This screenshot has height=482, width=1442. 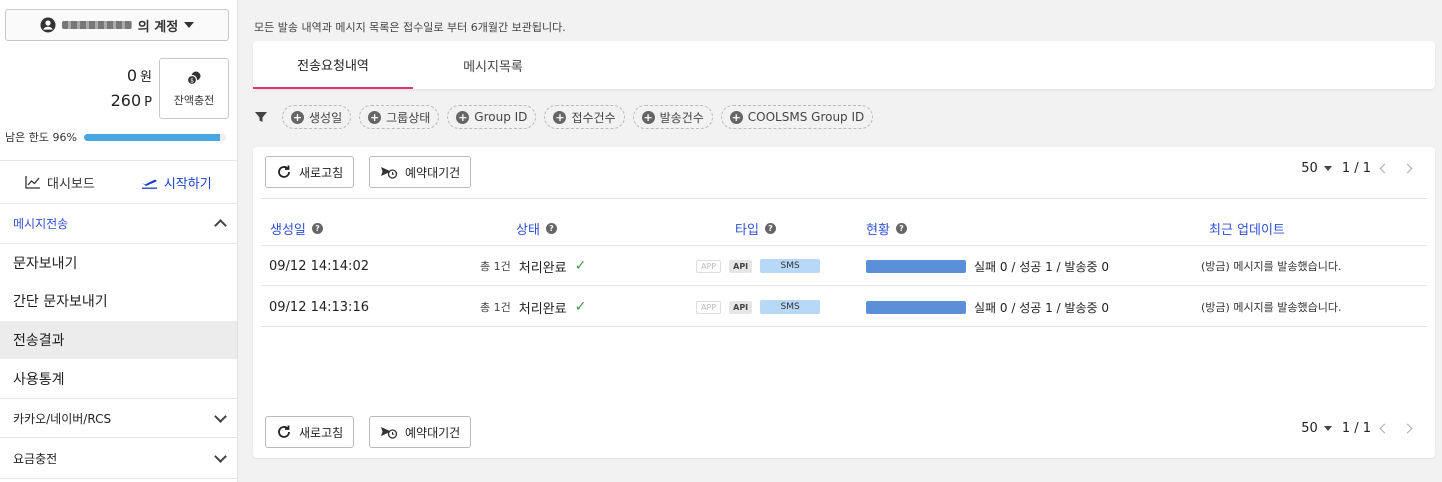 What do you see at coordinates (755, 228) in the screenshot?
I see `header-type: 타입?` at bounding box center [755, 228].